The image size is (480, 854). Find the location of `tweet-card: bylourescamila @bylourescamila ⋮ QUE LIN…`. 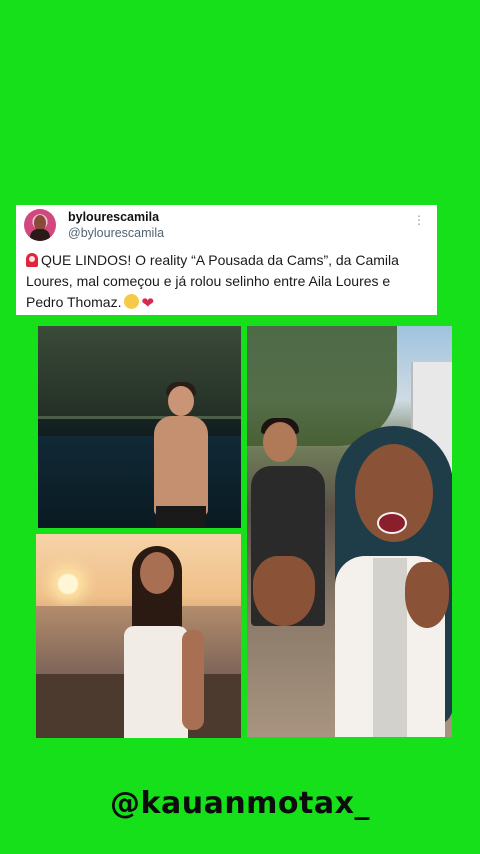

tweet-card: bylourescamila @bylourescamila ⋮ QUE LIN… is located at coordinates (226, 260).